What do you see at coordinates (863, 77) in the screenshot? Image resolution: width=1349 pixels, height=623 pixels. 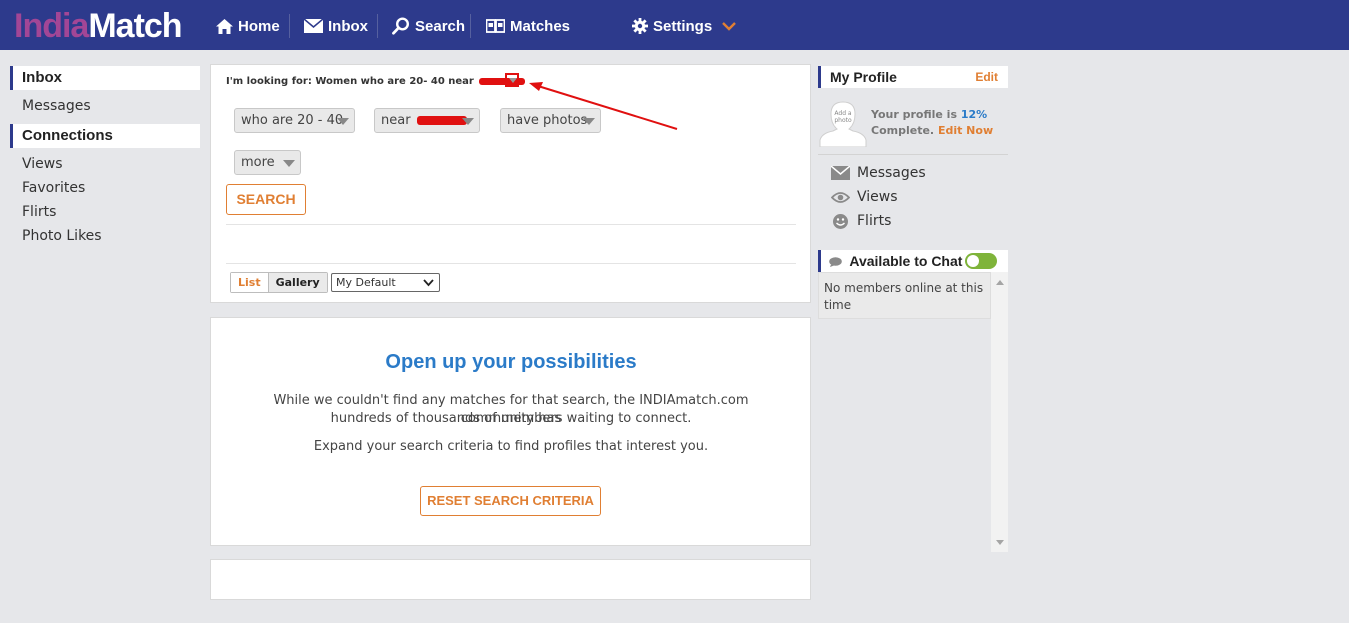 I see `my-profile-title: My Profile` at bounding box center [863, 77].